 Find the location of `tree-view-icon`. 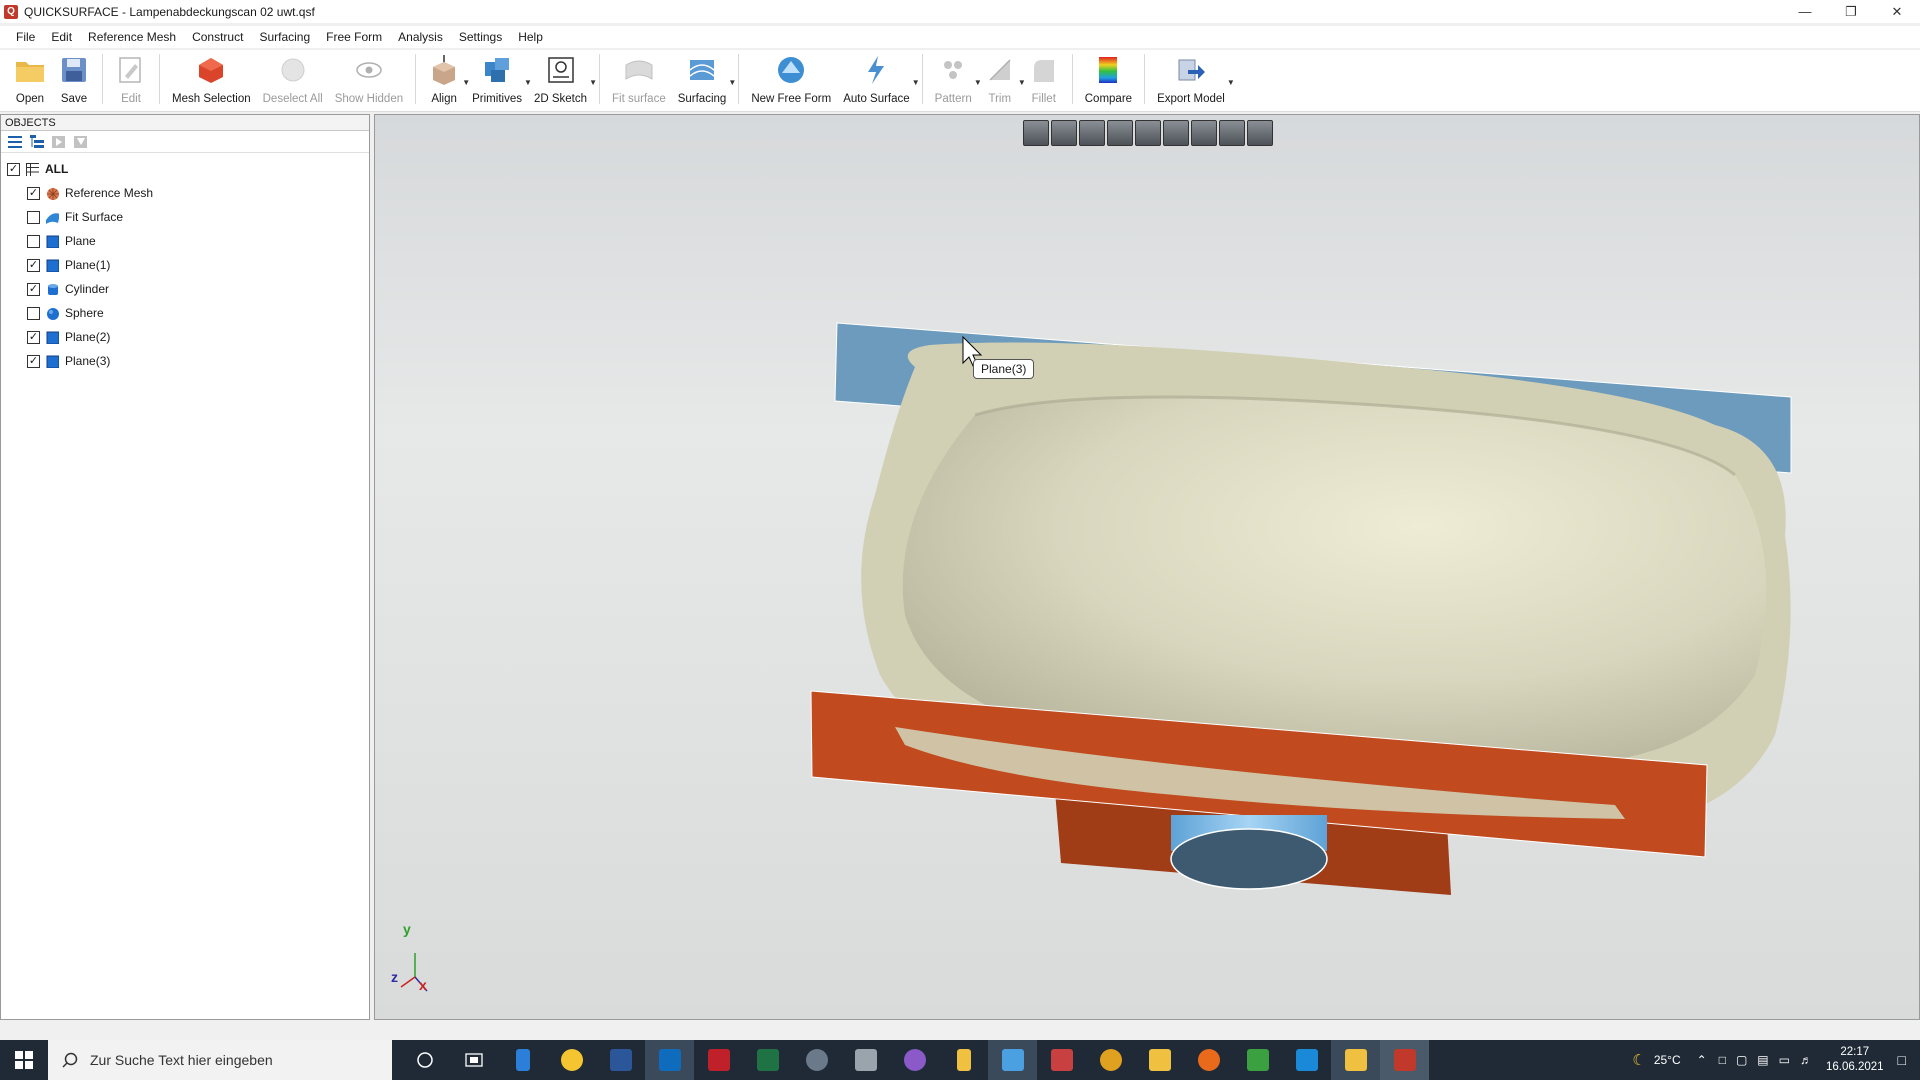

tree-view-icon is located at coordinates (37, 142).